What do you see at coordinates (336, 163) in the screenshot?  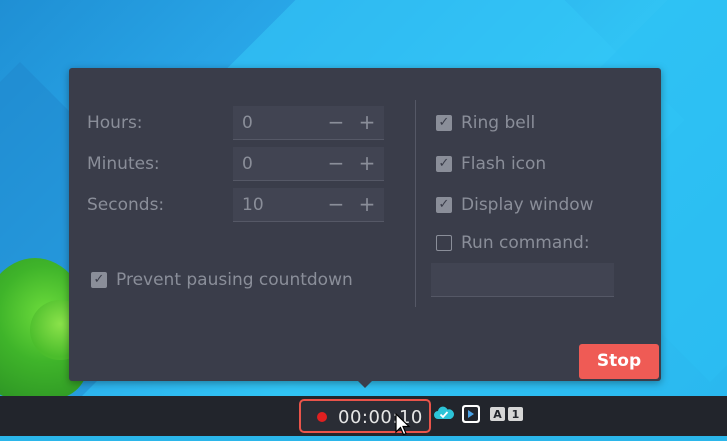 I see `minutes-decrement-button: −` at bounding box center [336, 163].